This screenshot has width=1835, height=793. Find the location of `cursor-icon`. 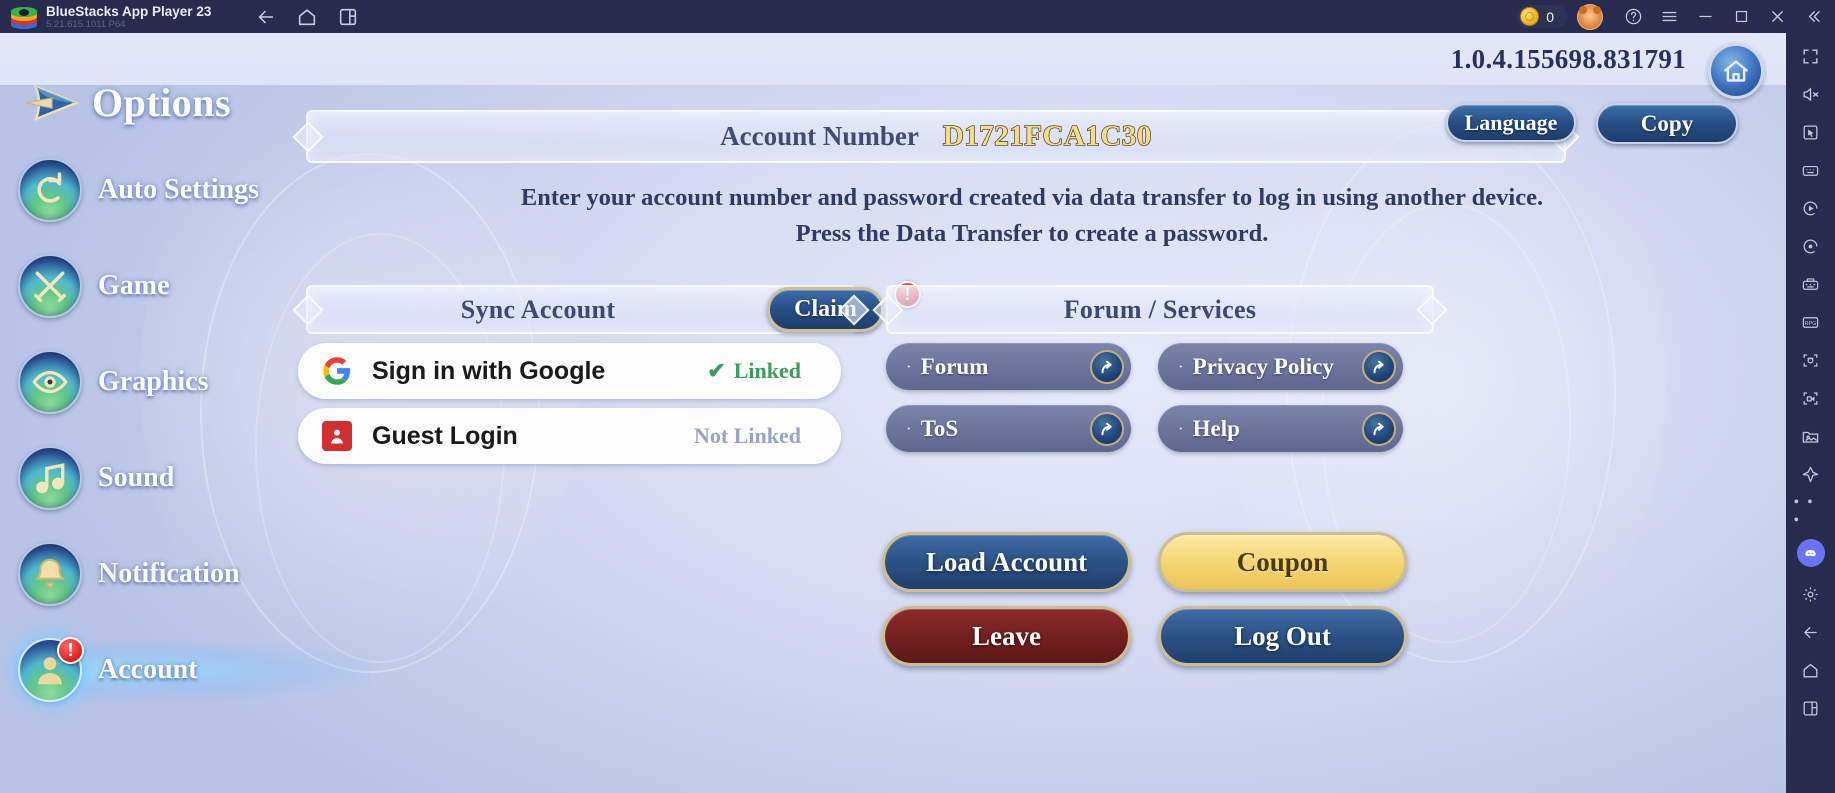

cursor-icon is located at coordinates (1811, 132).